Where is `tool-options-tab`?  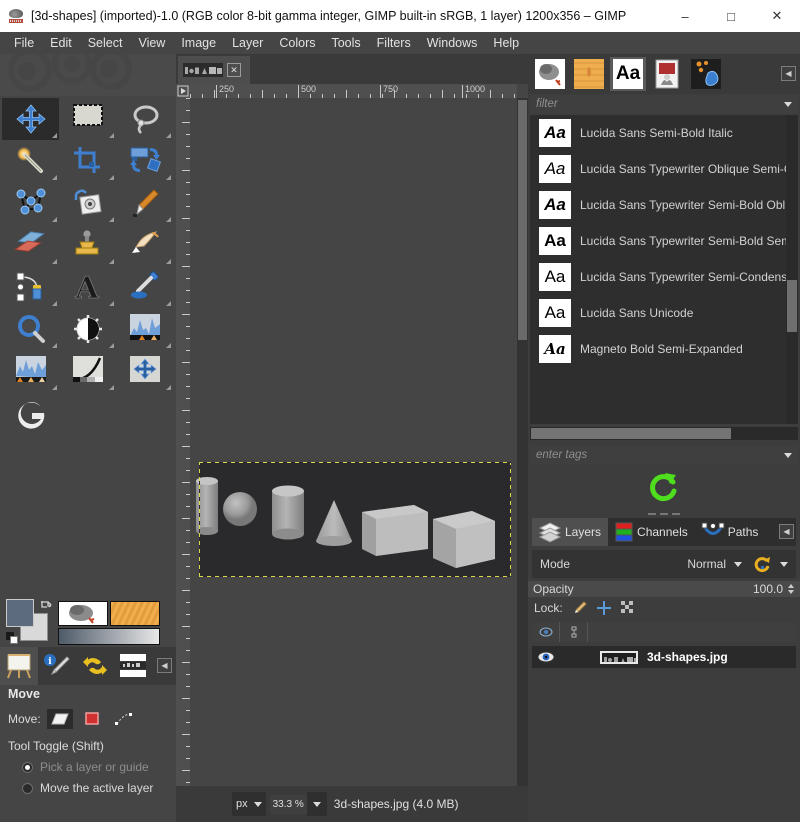 tool-options-tab is located at coordinates (19, 666).